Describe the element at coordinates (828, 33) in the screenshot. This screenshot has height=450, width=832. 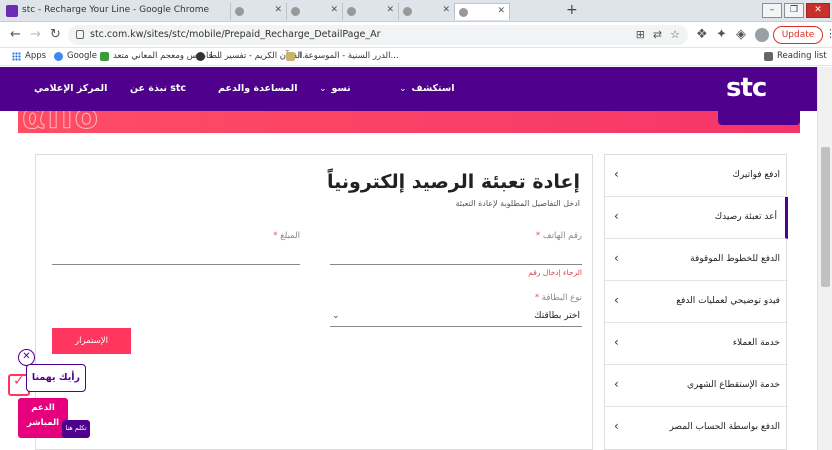
I see `kebab-menu-icon: ⋮` at that location.